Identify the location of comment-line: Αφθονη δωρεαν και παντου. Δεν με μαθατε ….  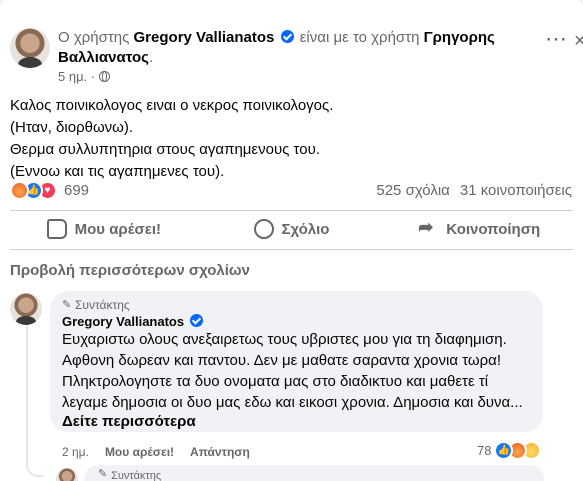
(281, 360).